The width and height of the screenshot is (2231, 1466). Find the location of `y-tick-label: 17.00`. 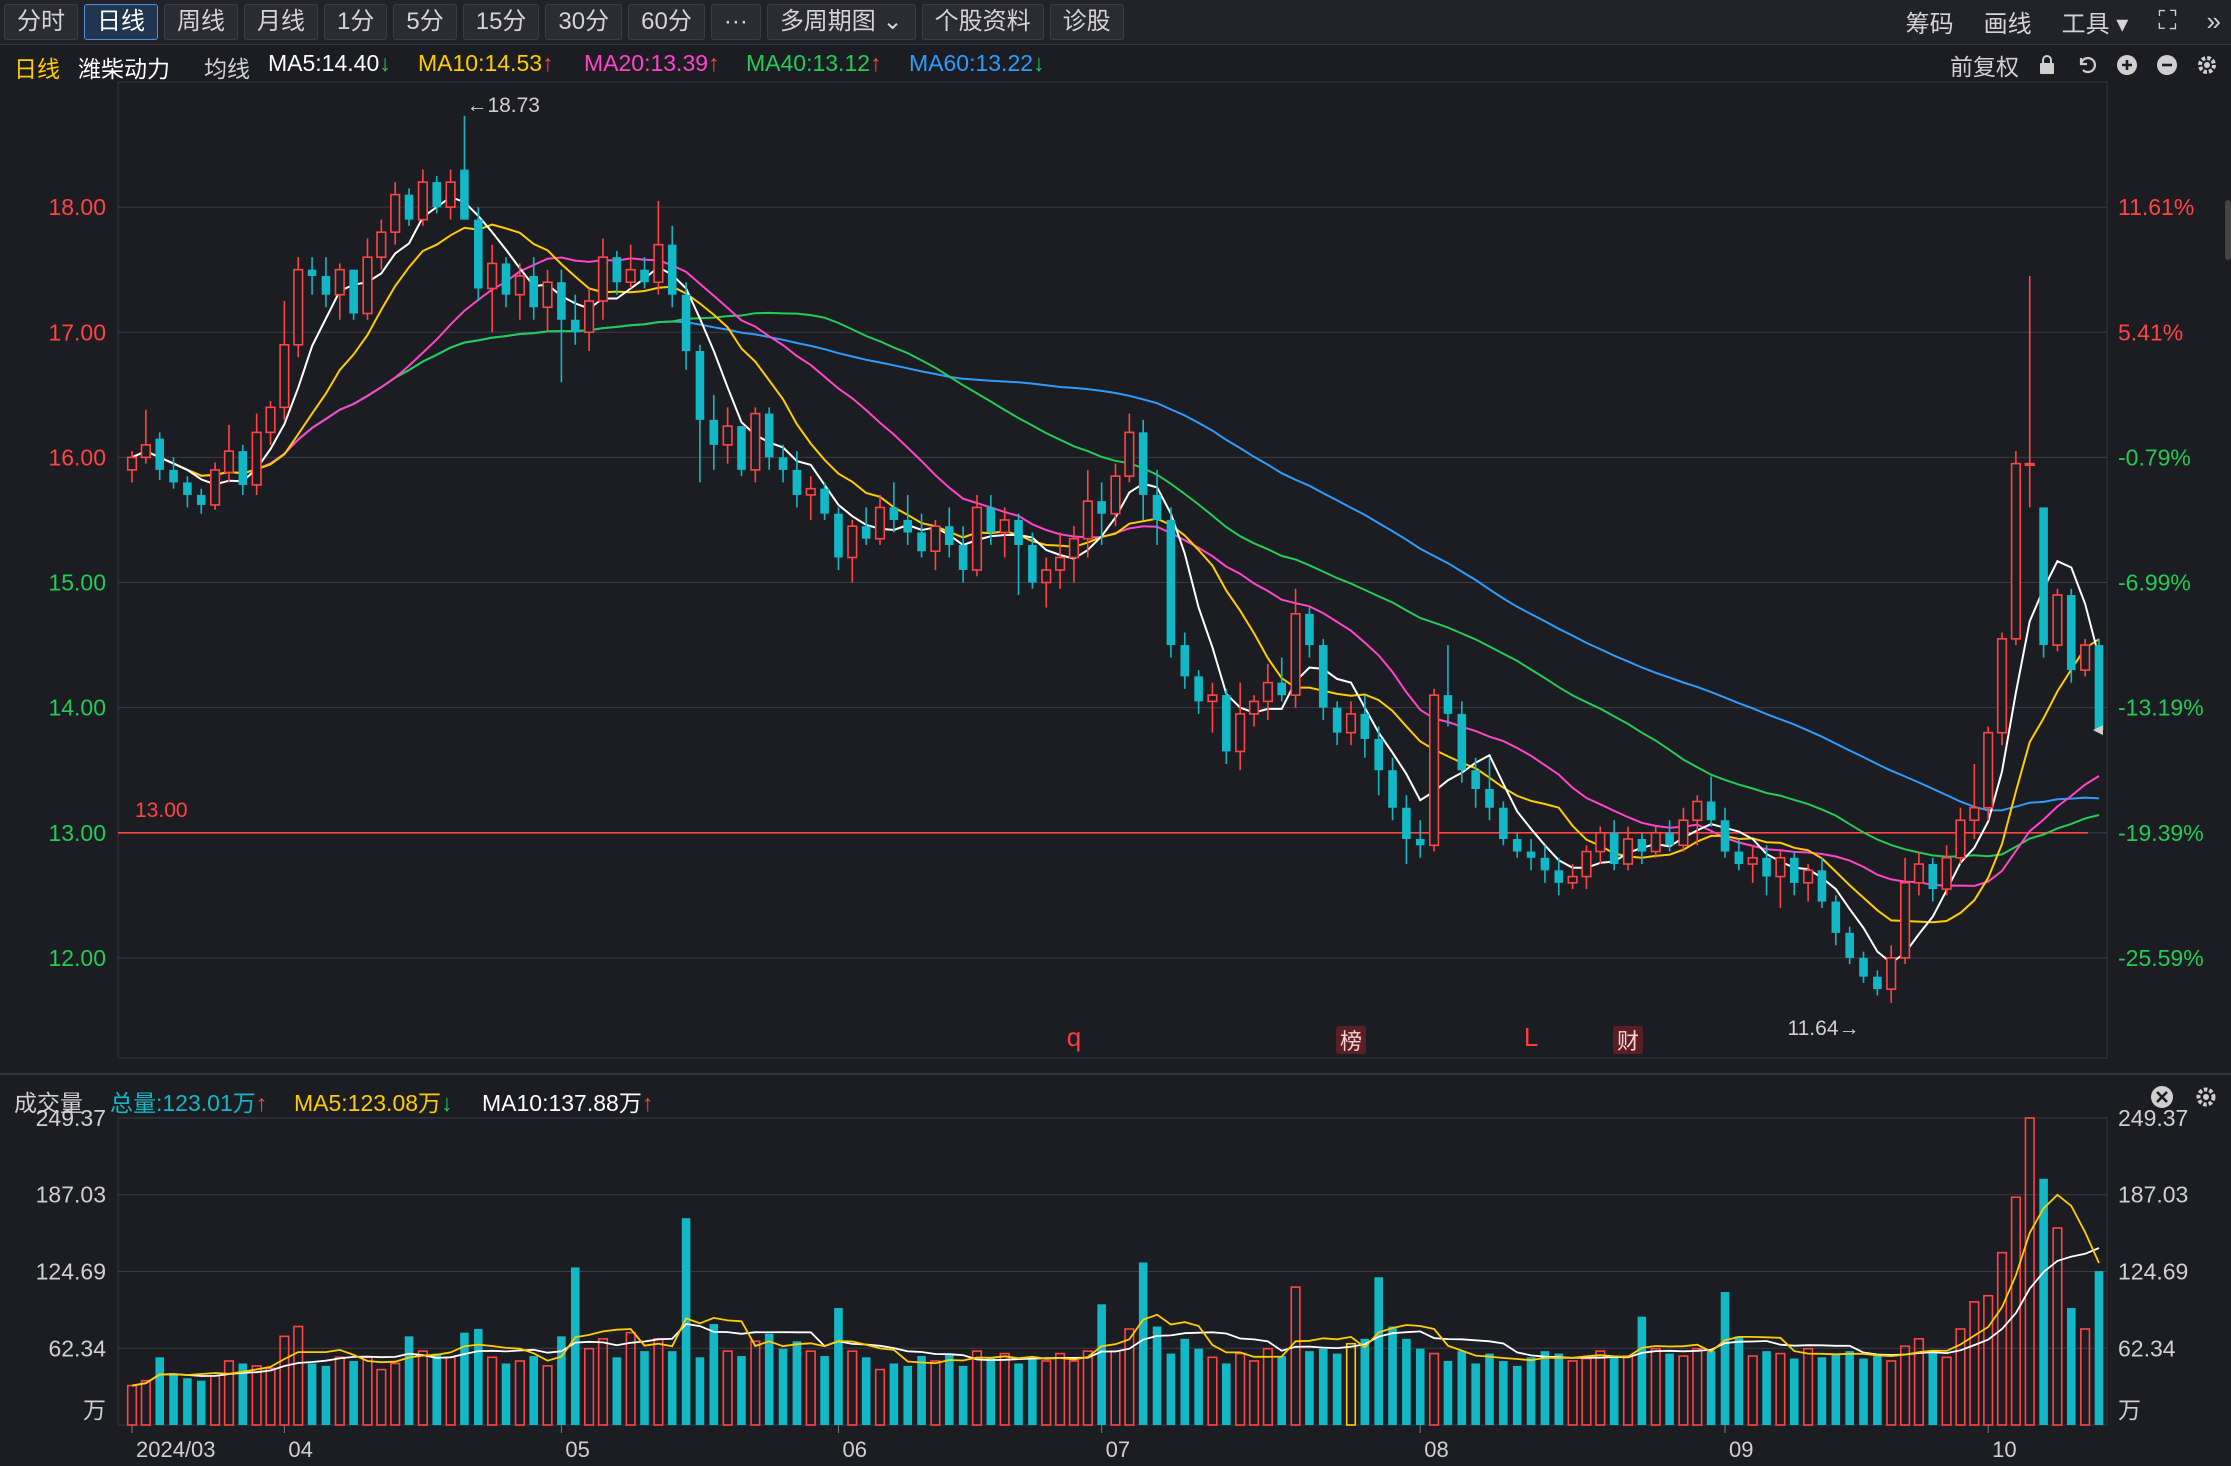

y-tick-label: 17.00 is located at coordinates (77, 332).